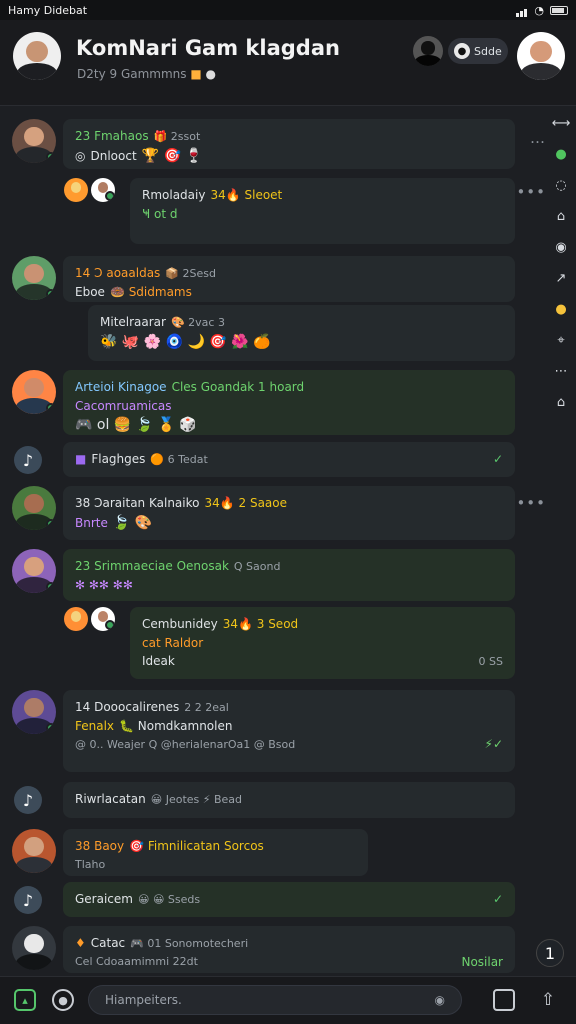  I want to click on message-card: Geraicem 😀 😀 Sseds ✓, so click(289, 899).